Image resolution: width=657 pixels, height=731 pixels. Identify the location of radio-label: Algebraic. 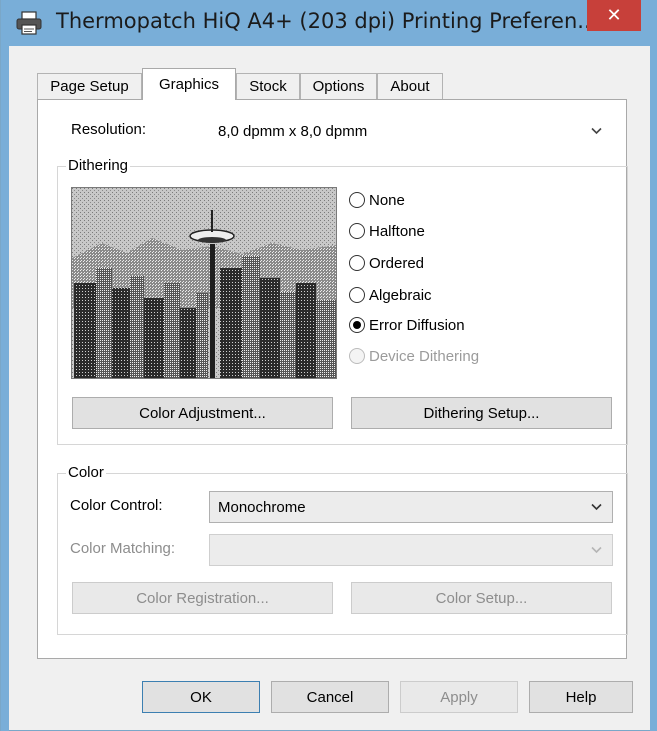
(400, 295).